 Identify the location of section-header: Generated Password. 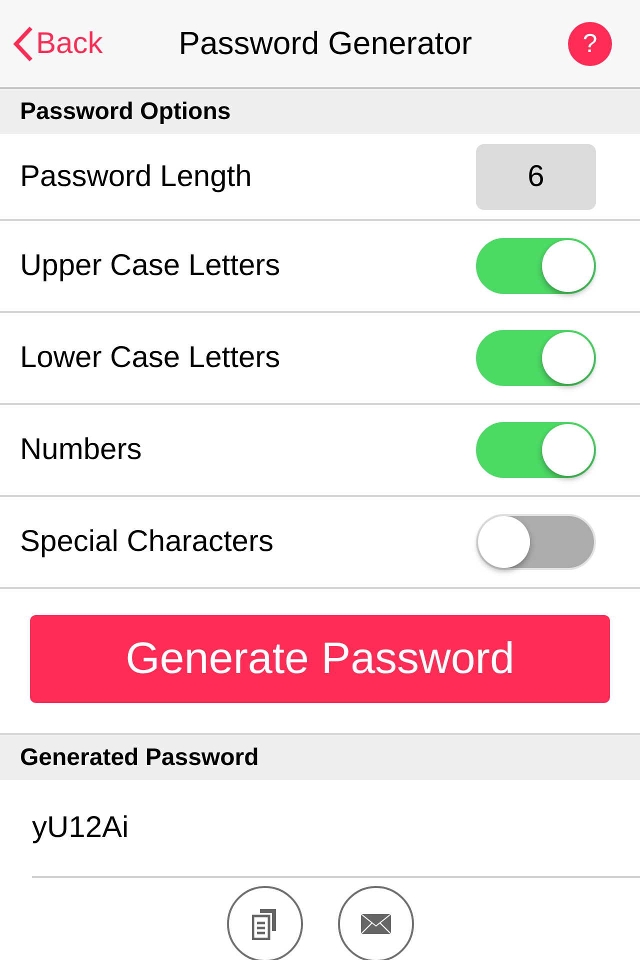
(320, 757).